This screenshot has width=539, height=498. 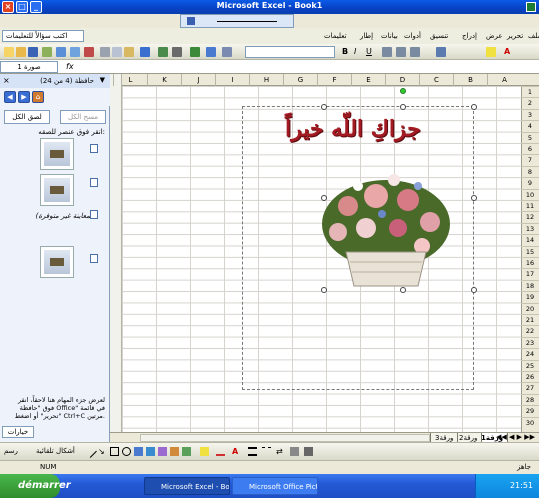 What do you see at coordinates (138, 451) in the screenshot?
I see `textbox-icon` at bounding box center [138, 451].